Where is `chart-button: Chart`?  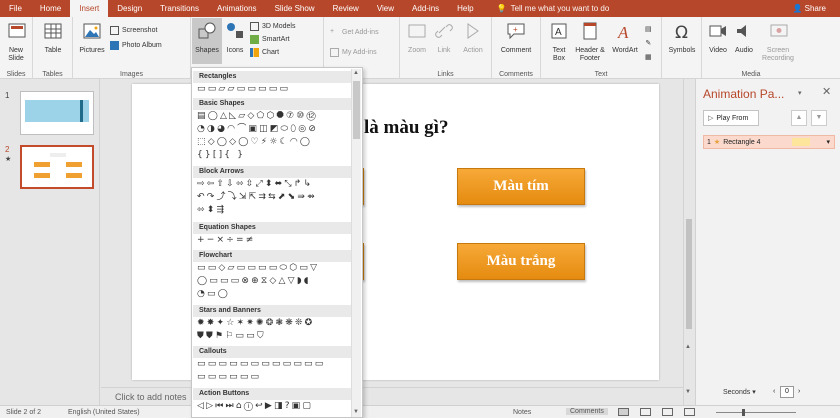
chart-button: Chart is located at coordinates (264, 52).